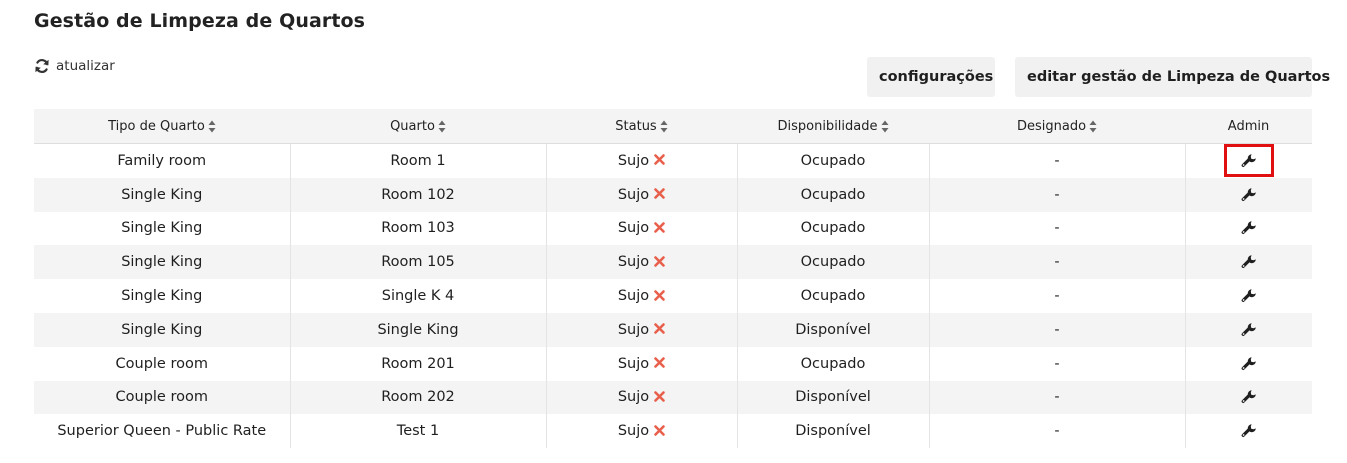 This screenshot has height=463, width=1347. I want to click on table-row: Single King Room 105 Sujo Ocupado -, so click(673, 262).